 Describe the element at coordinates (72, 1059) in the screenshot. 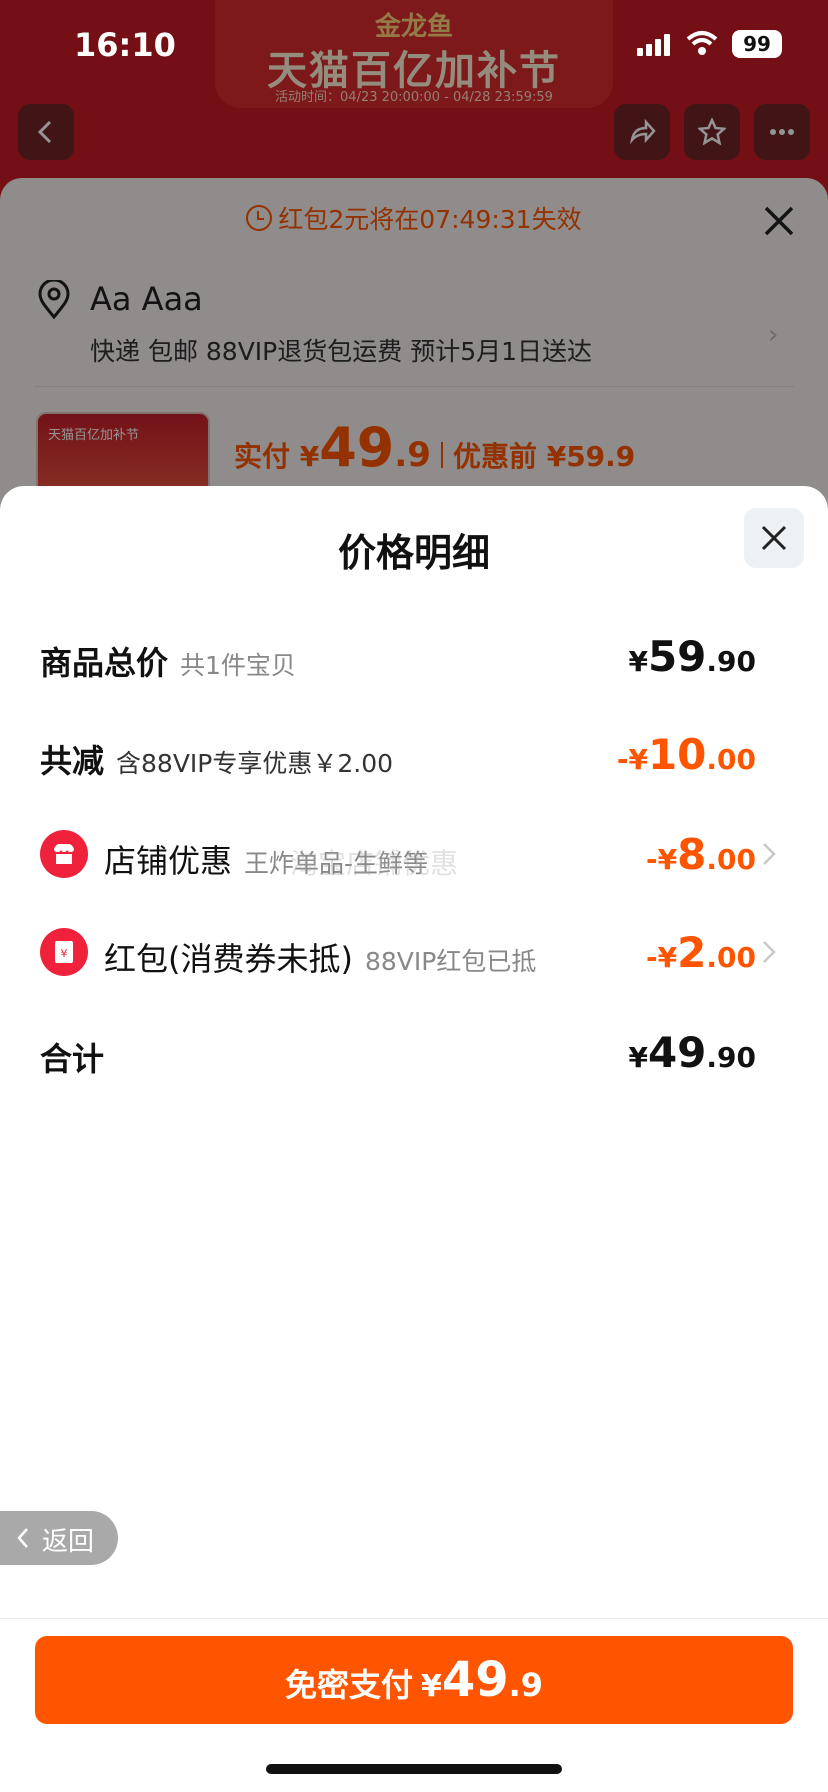

I see `sum-label: 合计` at that location.